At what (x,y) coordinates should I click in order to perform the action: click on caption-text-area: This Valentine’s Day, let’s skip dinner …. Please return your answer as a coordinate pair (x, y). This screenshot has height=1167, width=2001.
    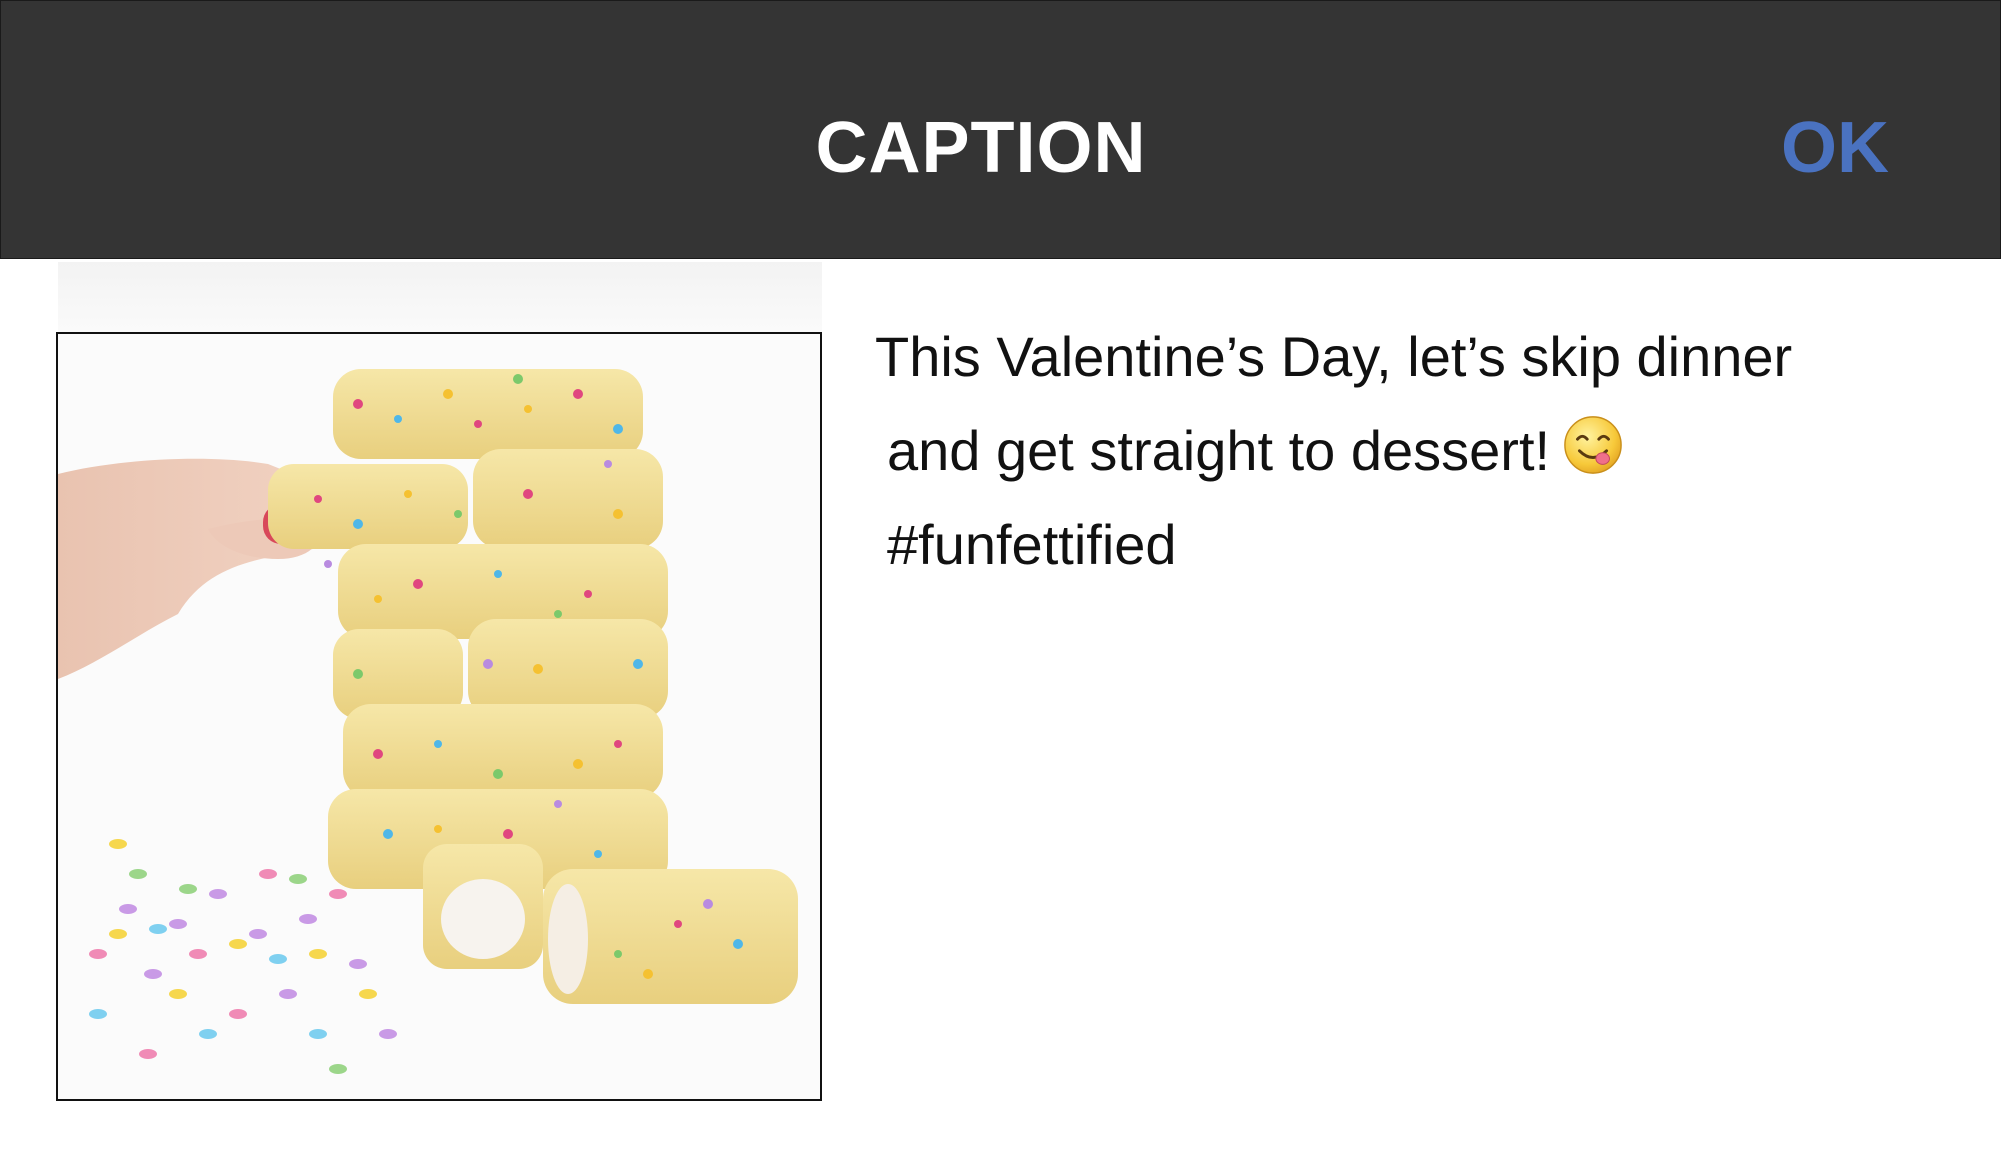
    Looking at the image, I should click on (1400, 451).